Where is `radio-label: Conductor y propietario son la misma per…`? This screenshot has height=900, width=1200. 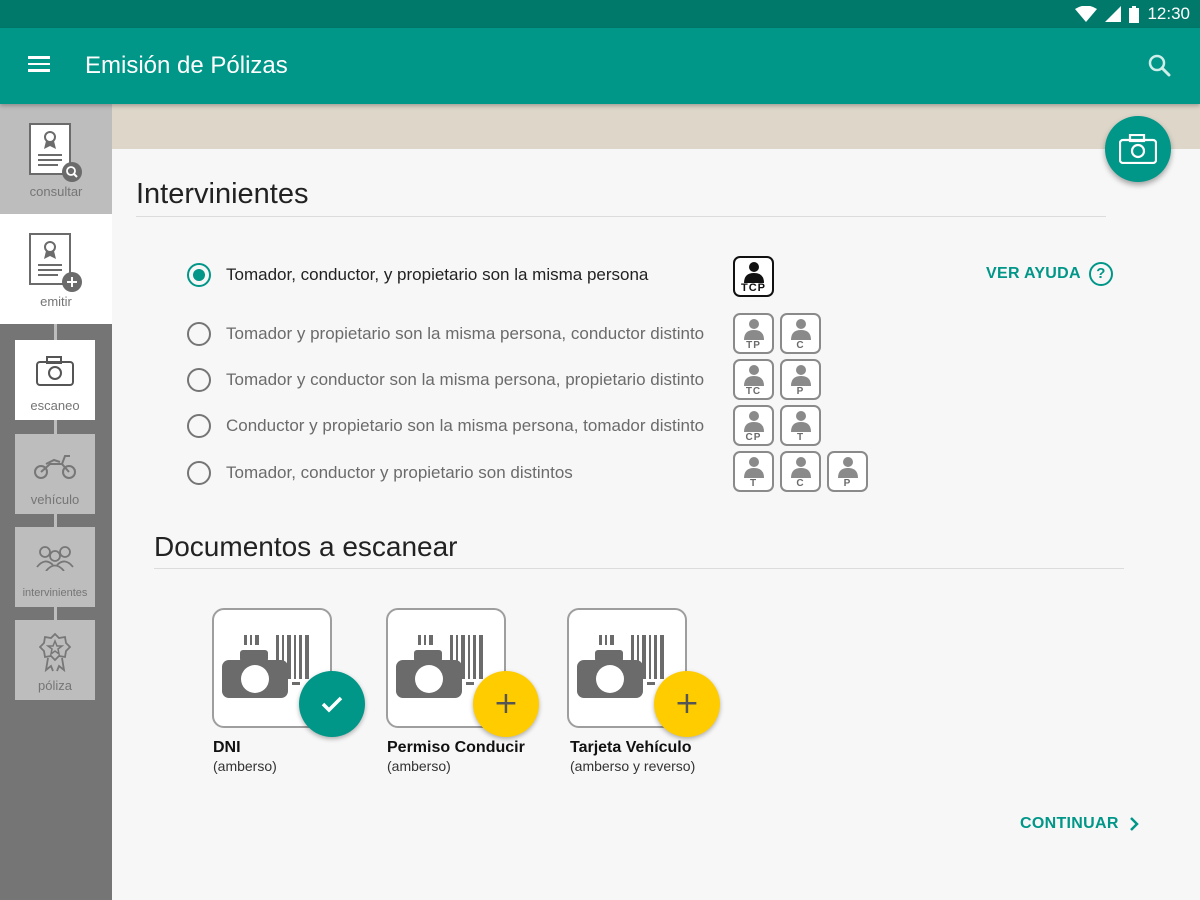
radio-label: Conductor y propietario son la misma per… is located at coordinates (465, 425).